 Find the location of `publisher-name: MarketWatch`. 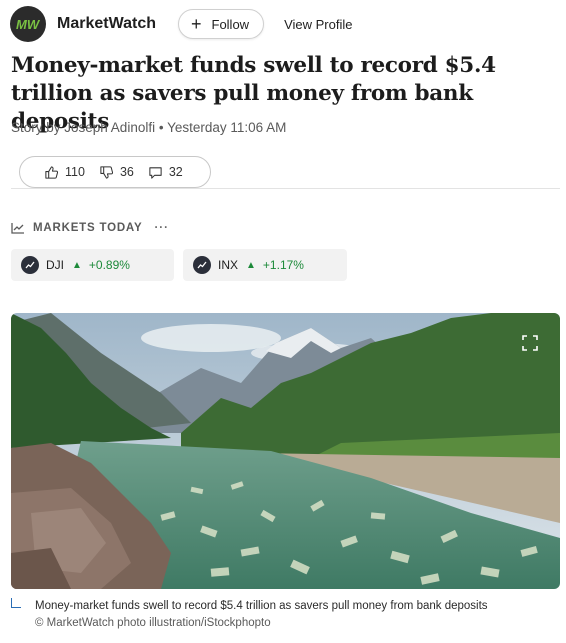

publisher-name: MarketWatch is located at coordinates (106, 24).